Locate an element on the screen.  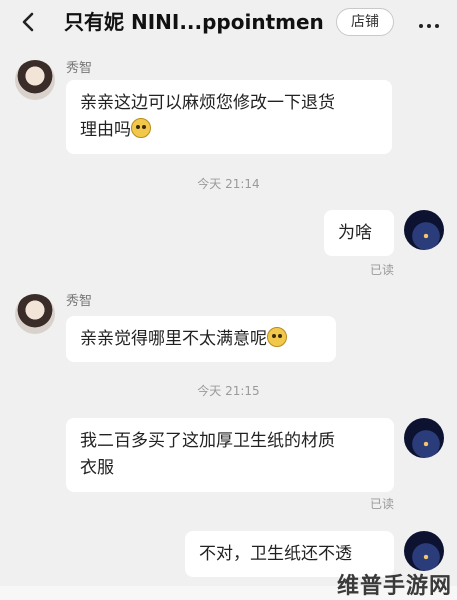
chat-title: 只有妮 NINI...ppointment is located at coordinates (194, 22).